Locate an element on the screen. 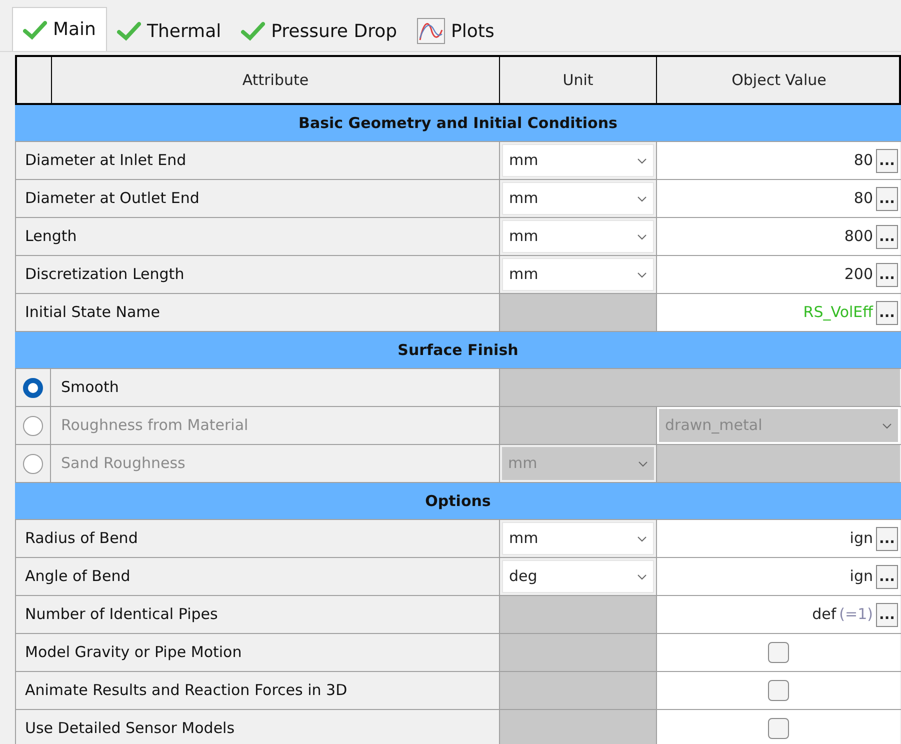 The height and width of the screenshot is (744, 901). column-header: Object Value is located at coordinates (779, 80).